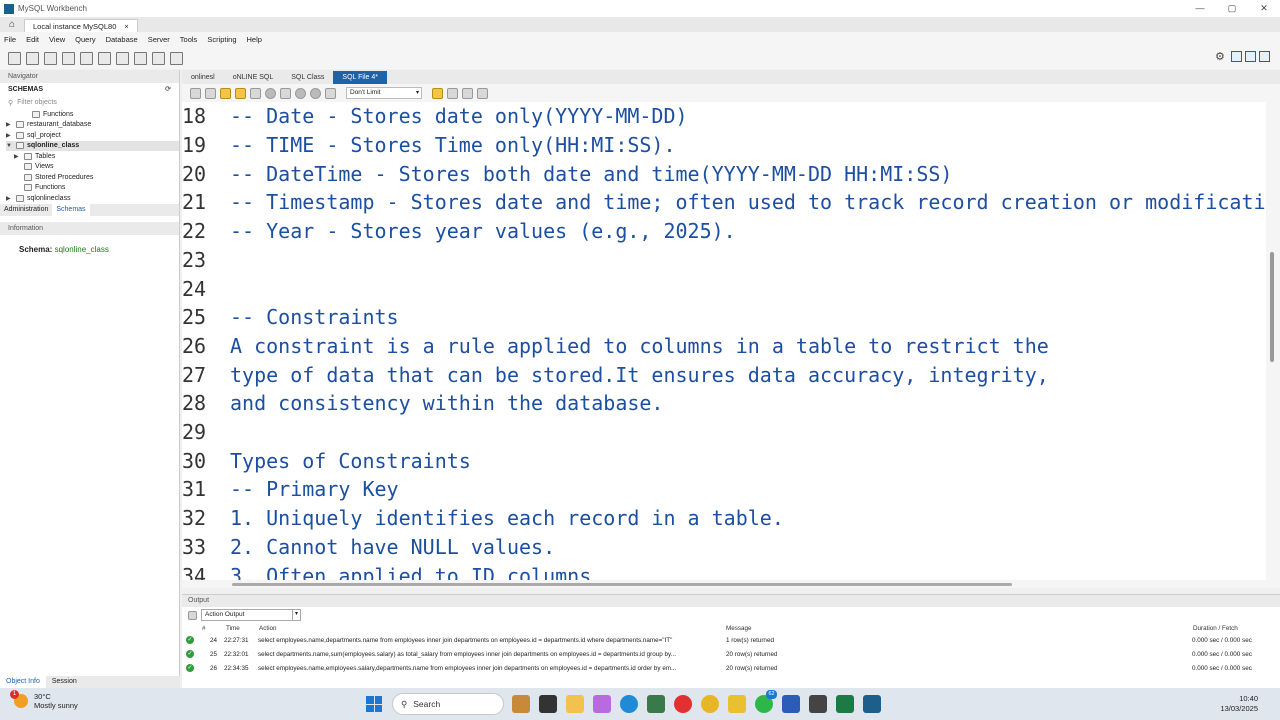  Describe the element at coordinates (122, 39) in the screenshot. I see `menu-database: Database` at that location.